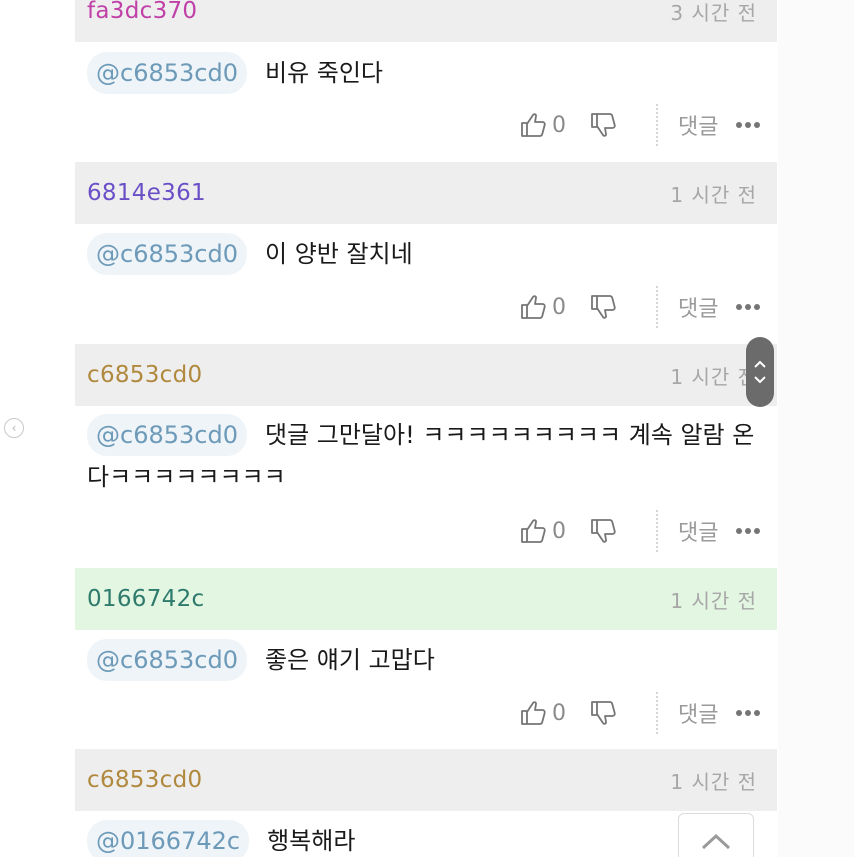  Describe the element at coordinates (324, 73) in the screenshot. I see `comment-text: 비유 죽인다` at that location.